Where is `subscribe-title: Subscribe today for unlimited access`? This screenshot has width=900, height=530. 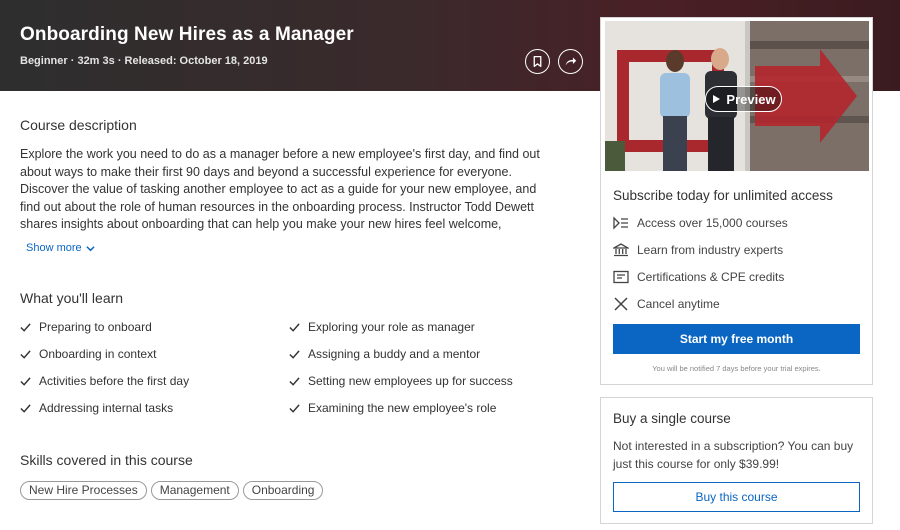
subscribe-title: Subscribe today for unlimited access is located at coordinates (723, 195).